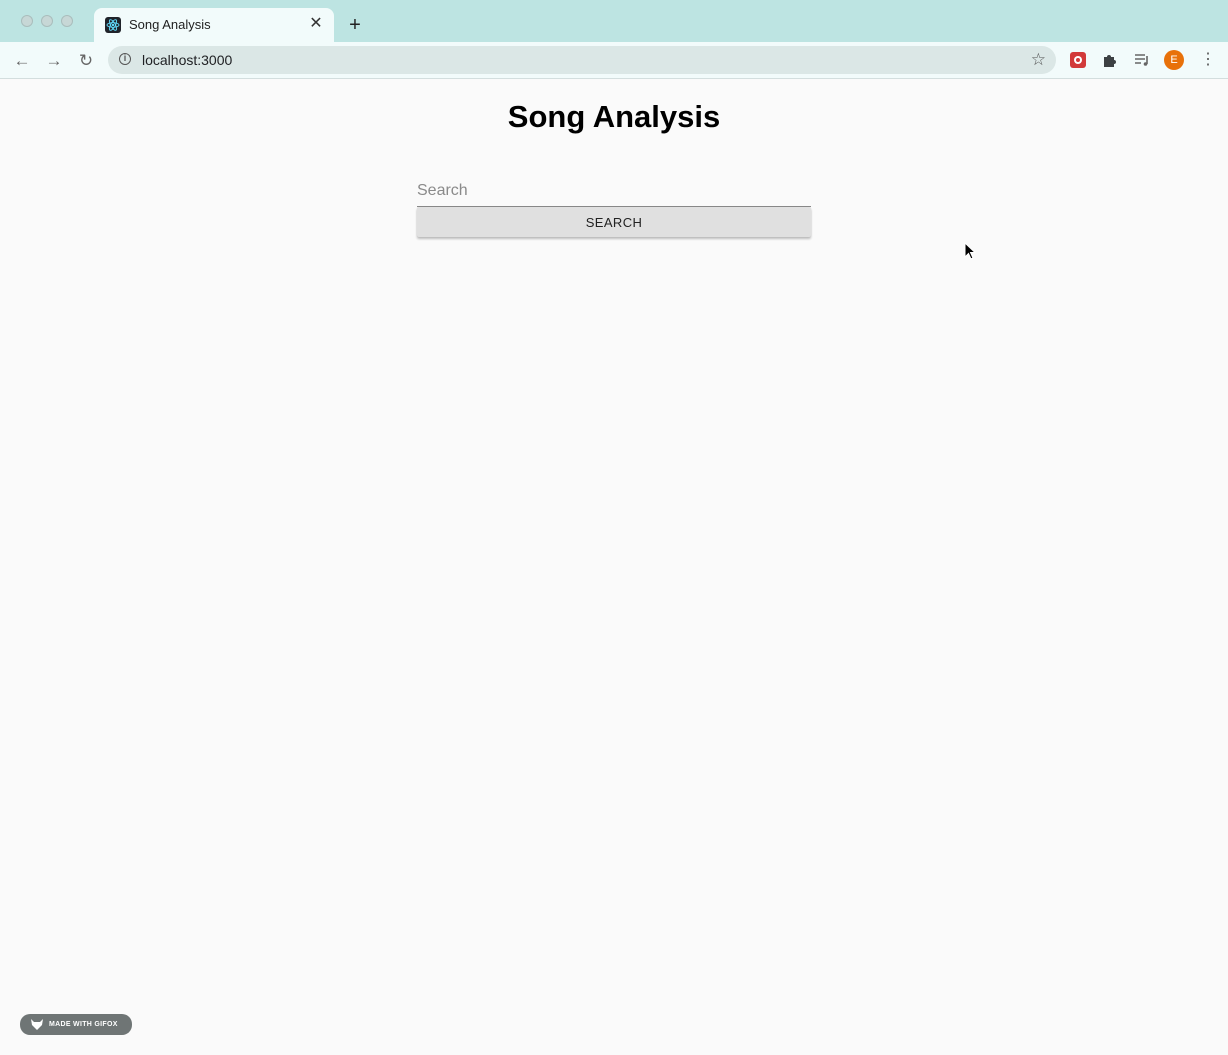 This screenshot has height=1055, width=1228. I want to click on reload-icon: ↻, so click(86, 61).